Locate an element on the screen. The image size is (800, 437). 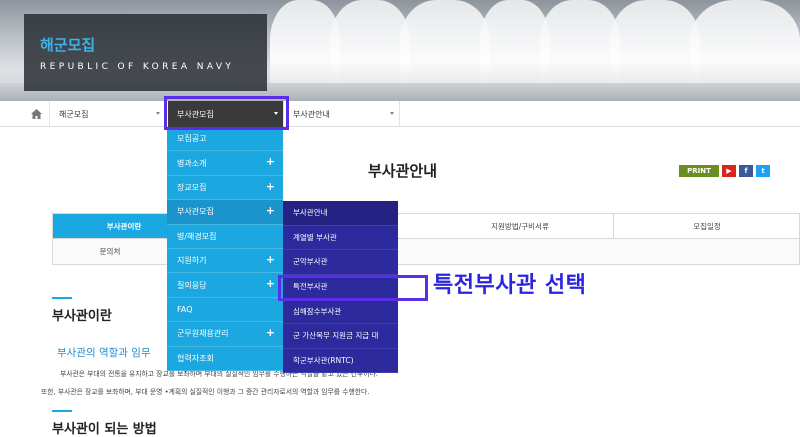
submenu-item: 부사관안내 is located at coordinates (340, 213).